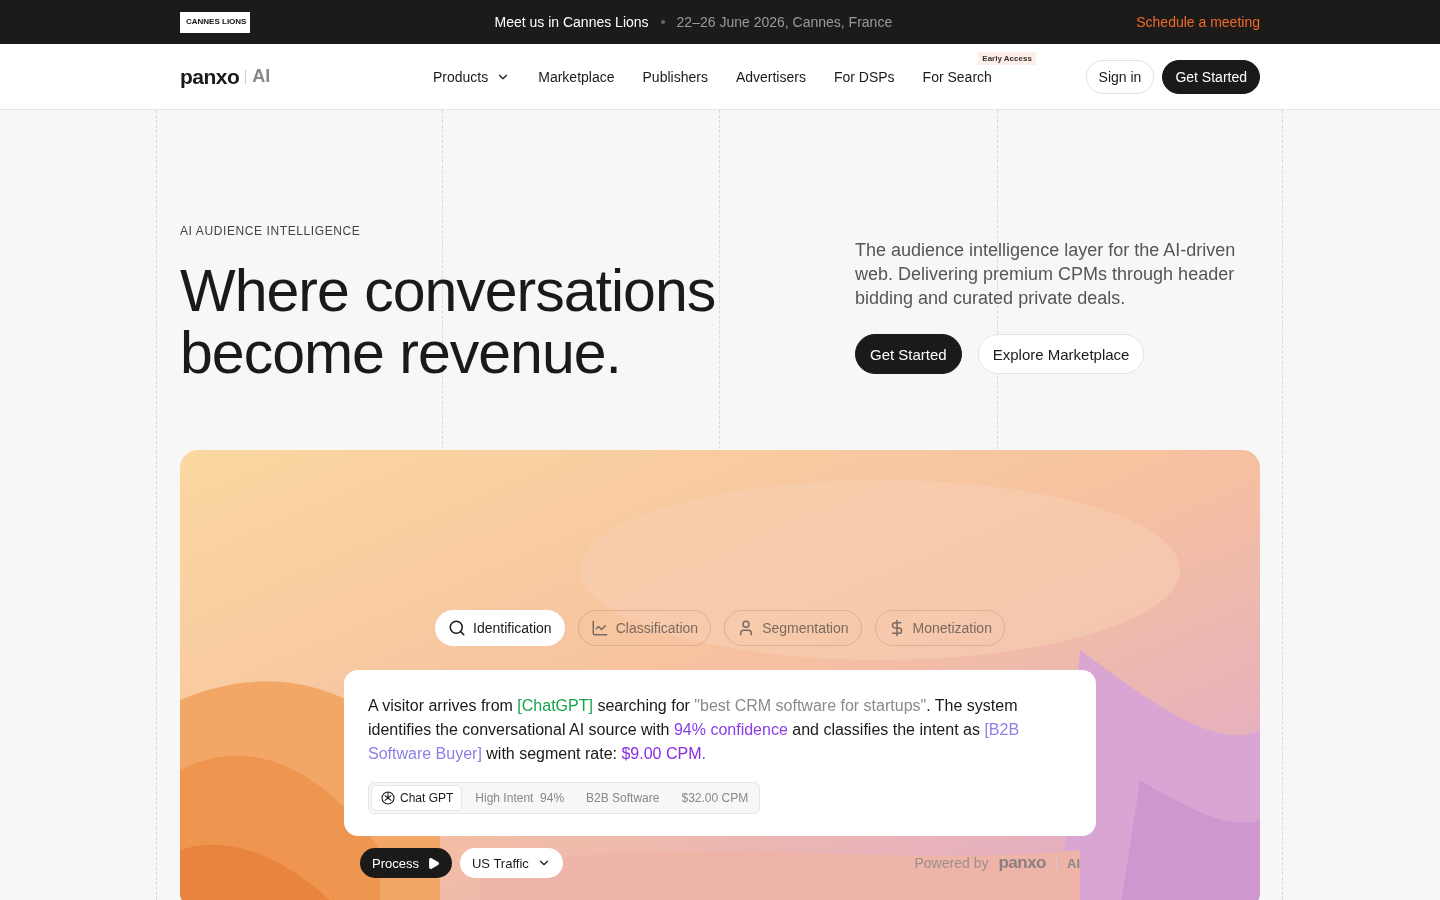 This screenshot has width=1440, height=900. Describe the element at coordinates (406, 863) in the screenshot. I see `process-button: Process` at that location.